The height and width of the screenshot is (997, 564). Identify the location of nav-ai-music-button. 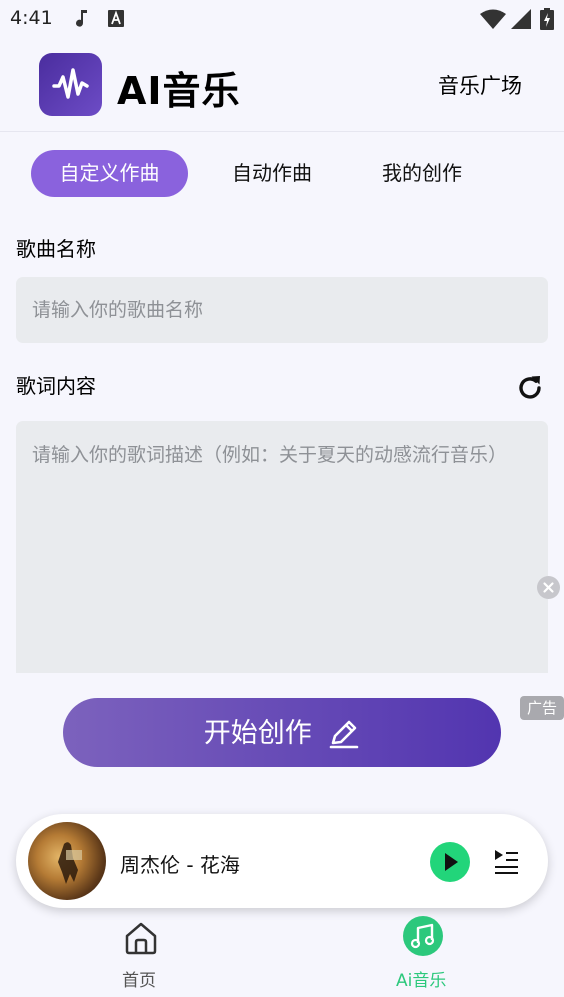
(423, 936).